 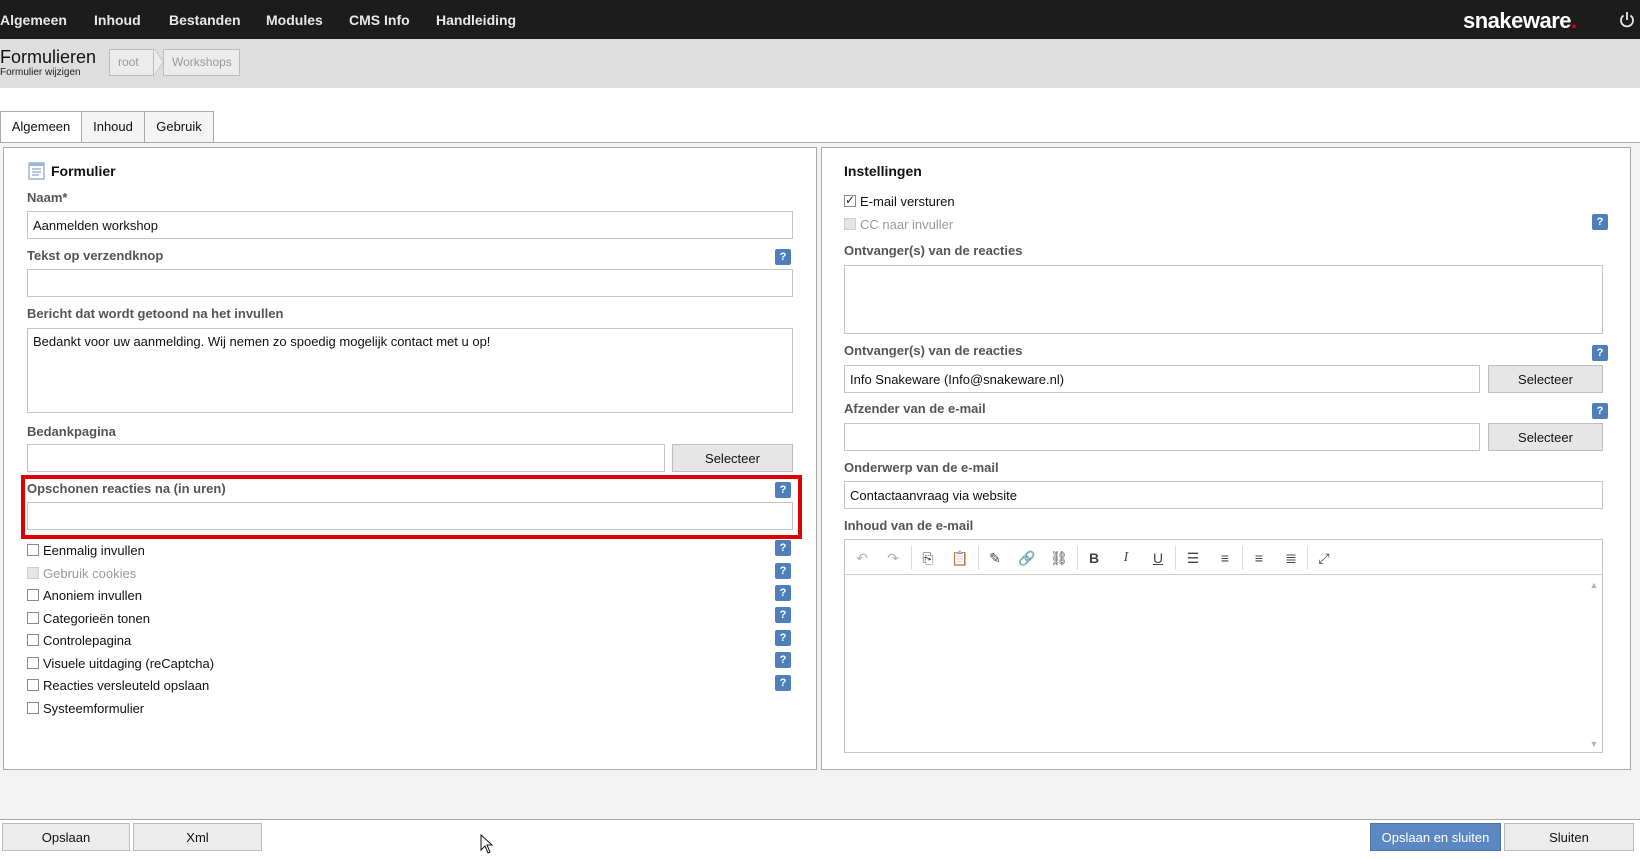 I want to click on recipients-select-button: Selecteer, so click(x=1545, y=379).